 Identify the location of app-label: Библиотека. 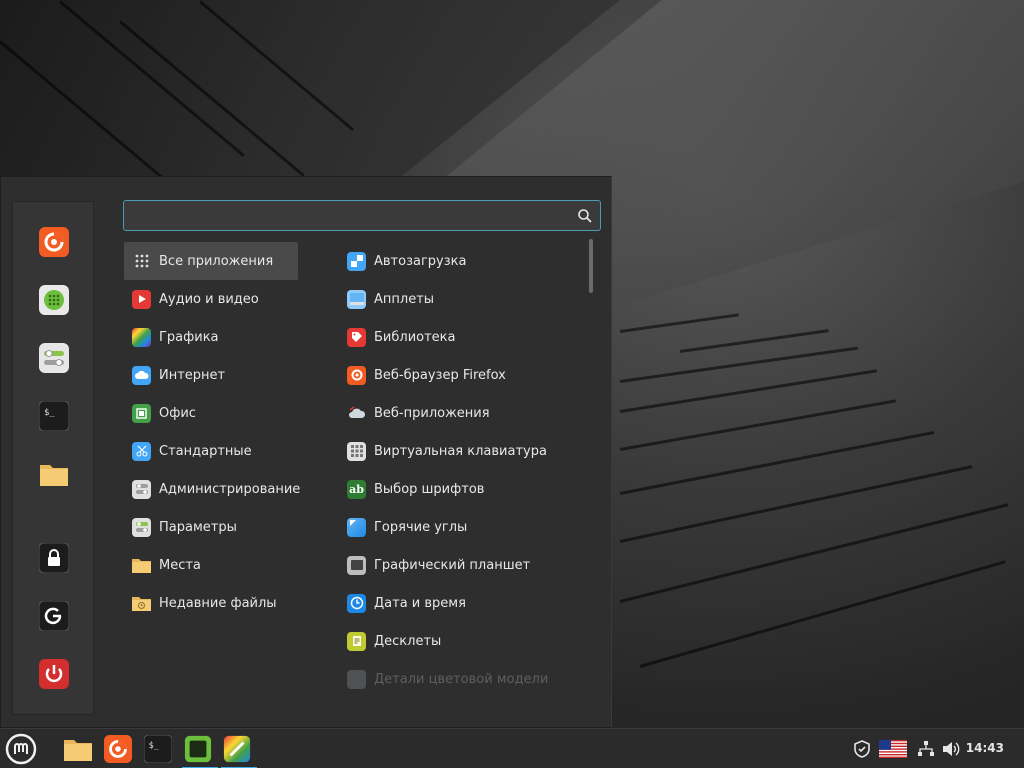
(415, 337).